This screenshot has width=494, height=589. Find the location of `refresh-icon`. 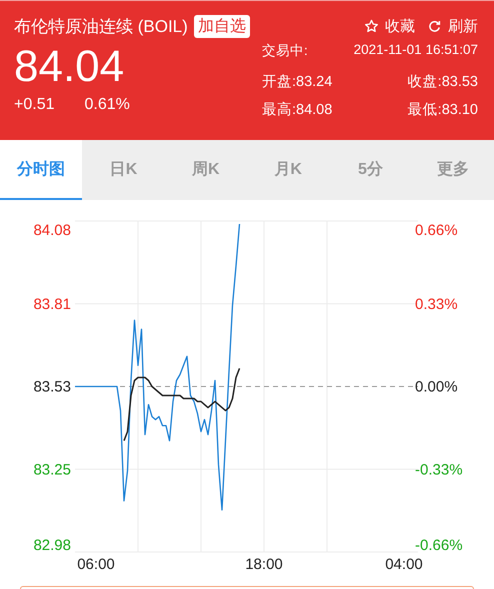

refresh-icon is located at coordinates (434, 26).